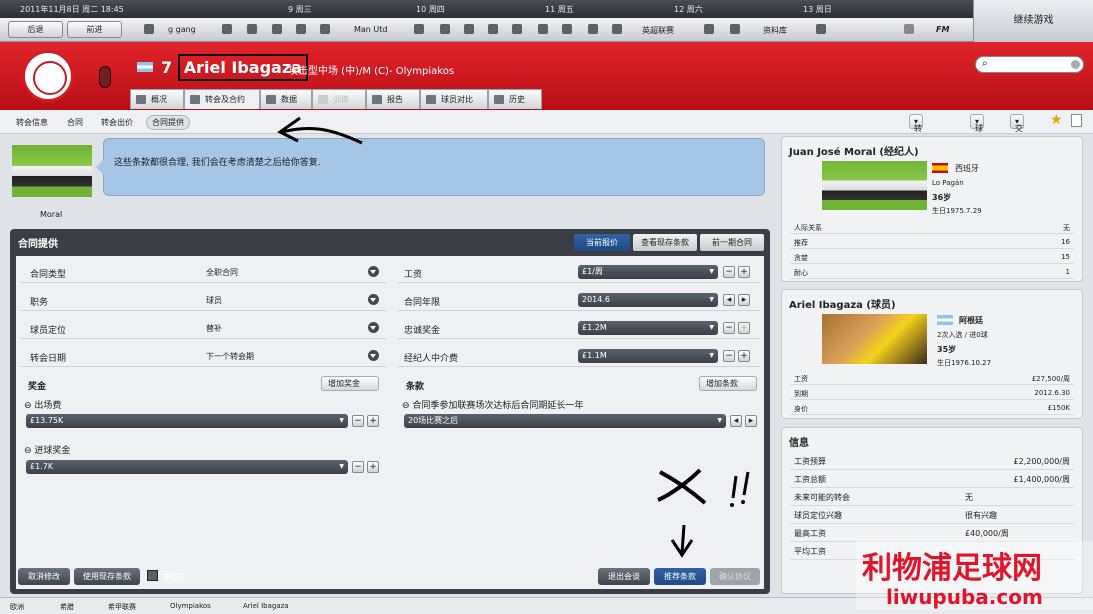  What do you see at coordinates (740, 485) in the screenshot?
I see `exclamation-annotation` at bounding box center [740, 485].